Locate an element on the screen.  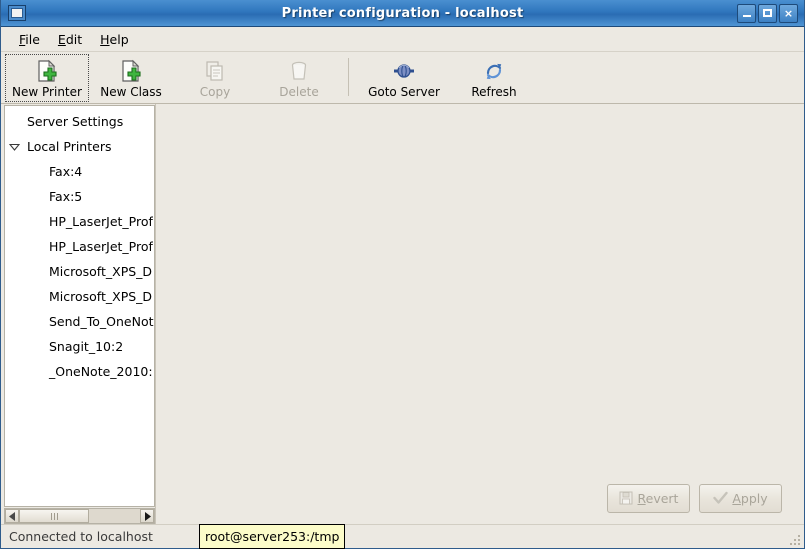
scrollbar-track is located at coordinates (79, 516).